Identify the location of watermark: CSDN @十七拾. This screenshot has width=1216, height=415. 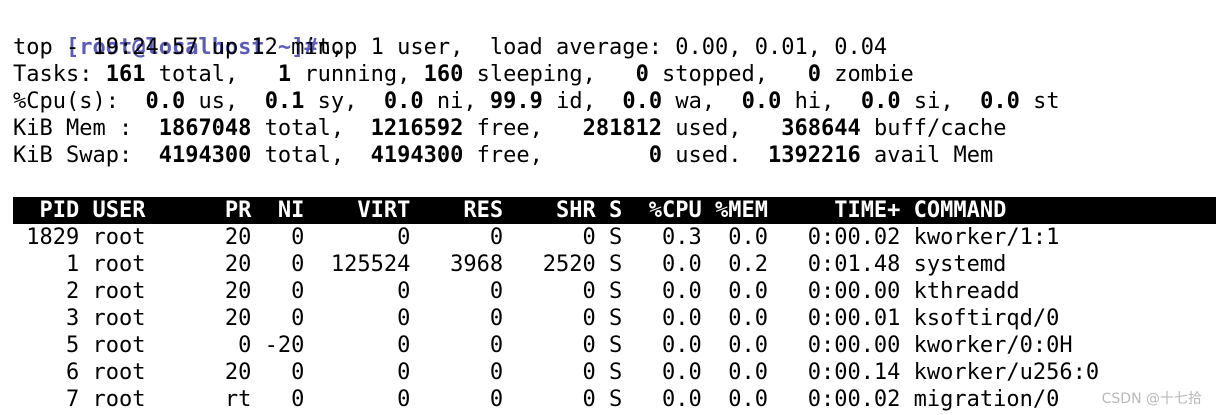
(1151, 399).